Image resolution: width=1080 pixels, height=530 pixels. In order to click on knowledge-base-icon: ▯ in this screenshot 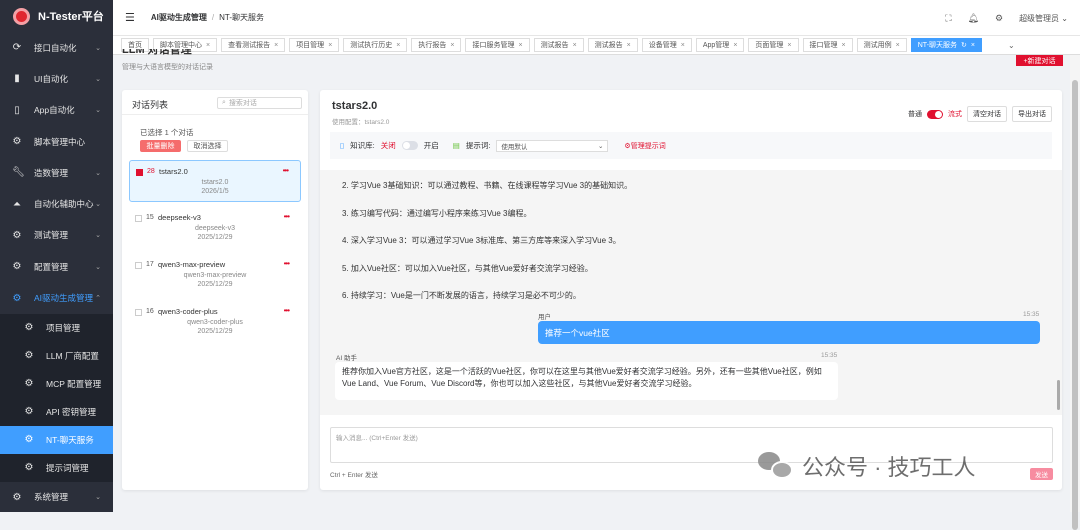, I will do `click(342, 145)`.